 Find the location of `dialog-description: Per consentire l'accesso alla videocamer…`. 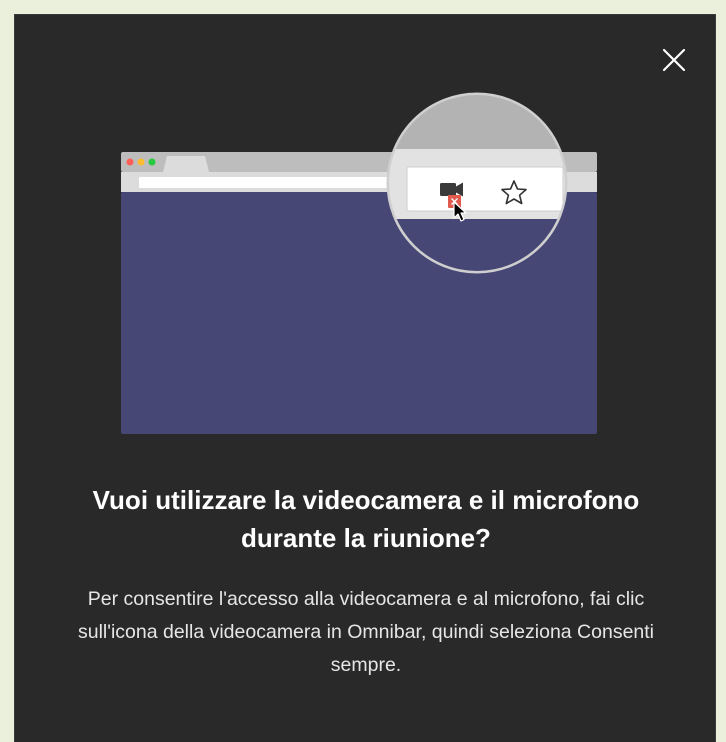

dialog-description: Per consentire l'accesso alla videocamer… is located at coordinates (366, 632).